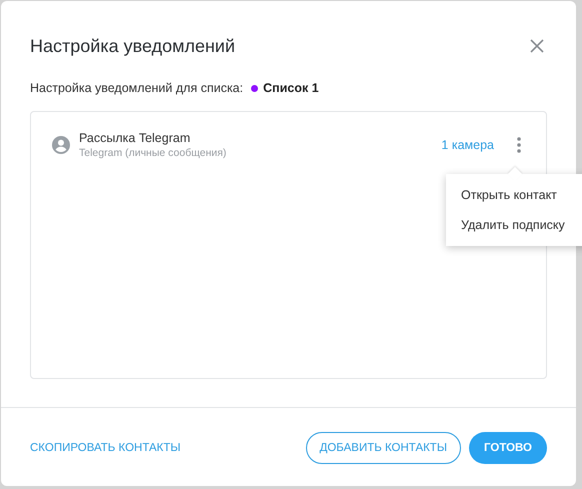  I want to click on add-contacts-button: ДОБАВИТЬ КОНТАКТЫ, so click(384, 448).